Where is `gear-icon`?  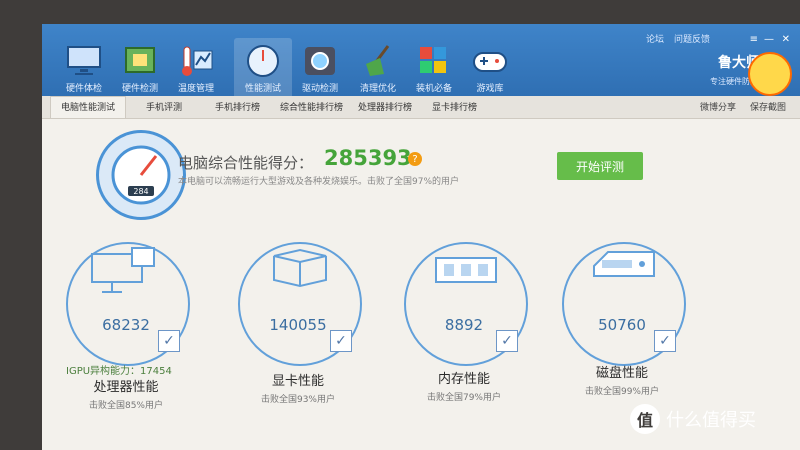 gear-icon is located at coordinates (320, 61).